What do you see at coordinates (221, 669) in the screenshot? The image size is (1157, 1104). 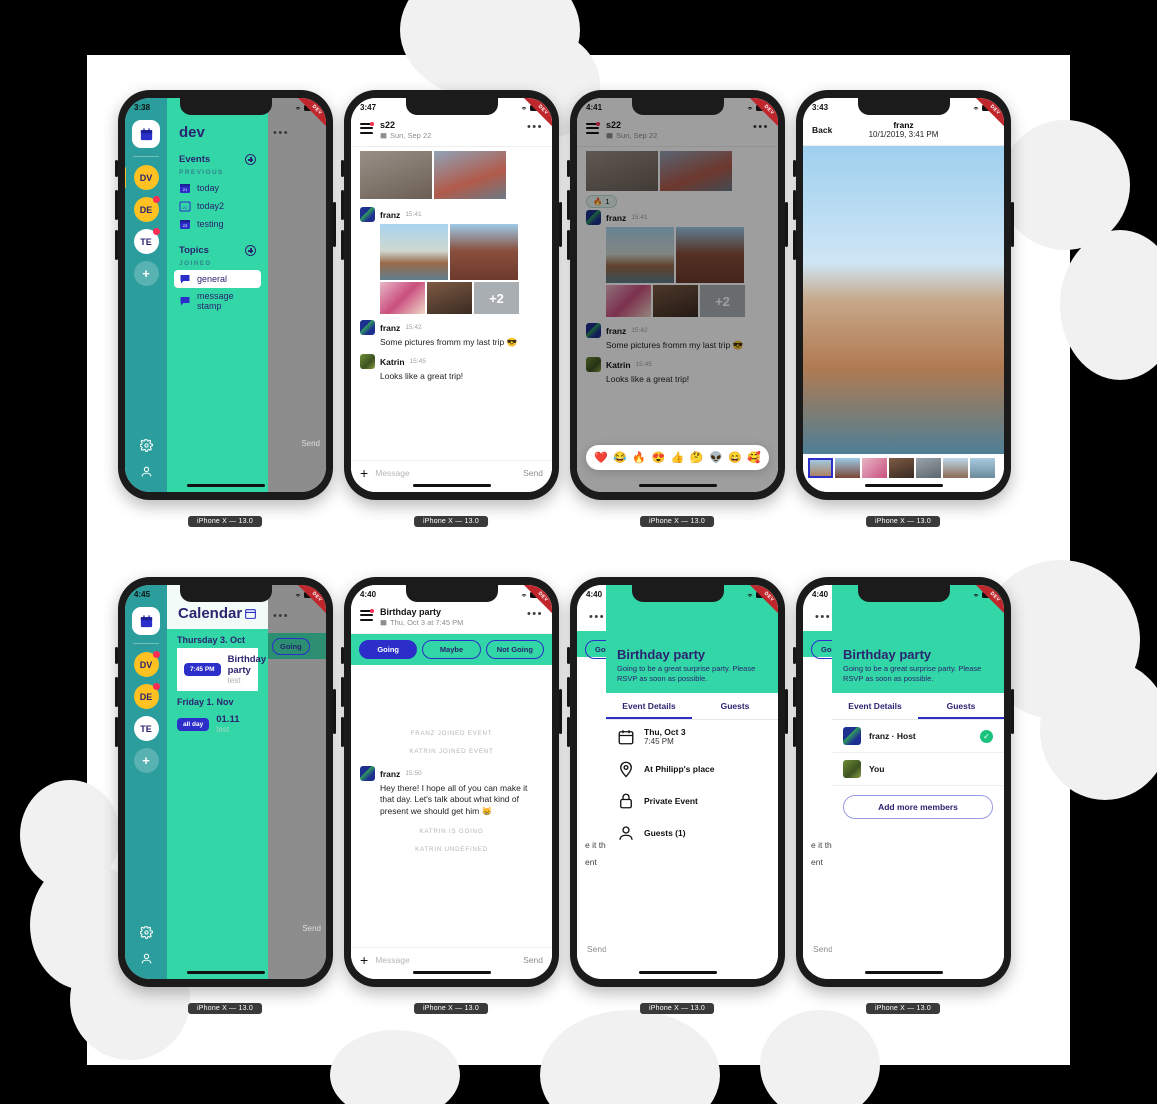 I see `calendar-event-card: 7:45 PM Birthday party test` at bounding box center [221, 669].